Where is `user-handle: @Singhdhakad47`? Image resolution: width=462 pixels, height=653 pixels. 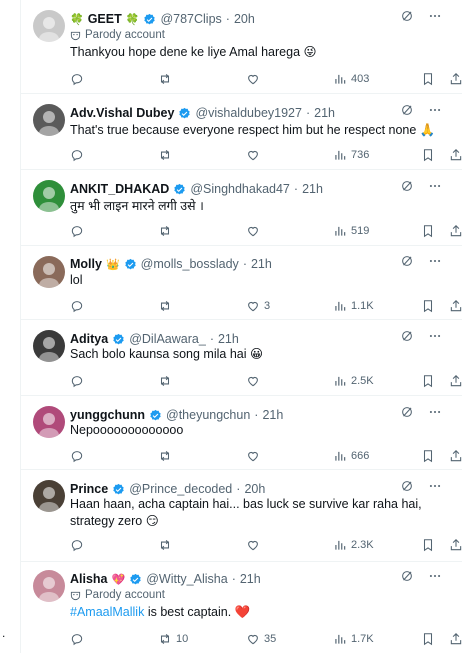 user-handle: @Singhdhakad47 is located at coordinates (240, 189).